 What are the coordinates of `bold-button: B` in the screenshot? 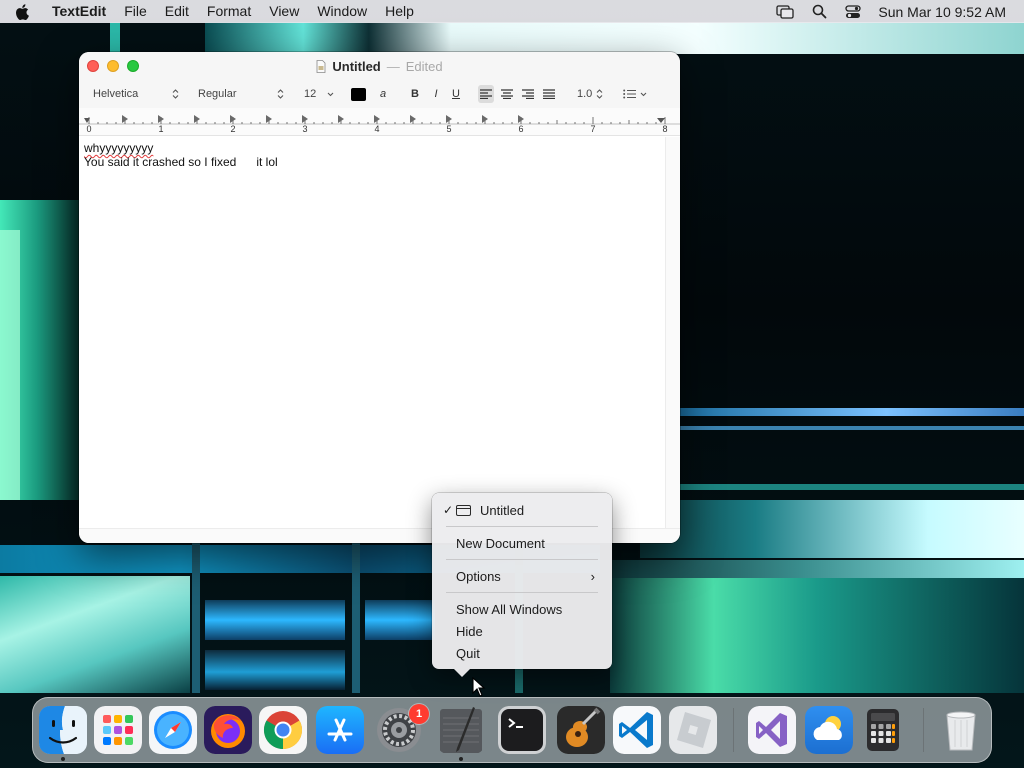 It's located at (415, 94).